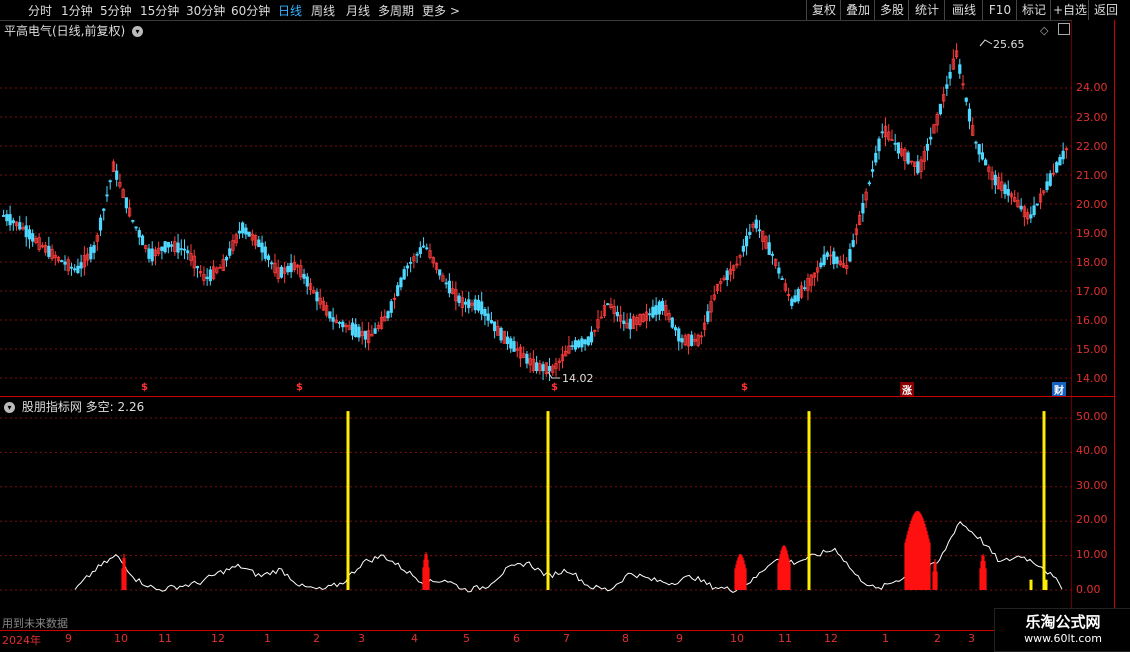 The width and height of the screenshot is (1130, 652). Describe the element at coordinates (1059, 389) in the screenshot. I see `finance-marker: 财` at that location.